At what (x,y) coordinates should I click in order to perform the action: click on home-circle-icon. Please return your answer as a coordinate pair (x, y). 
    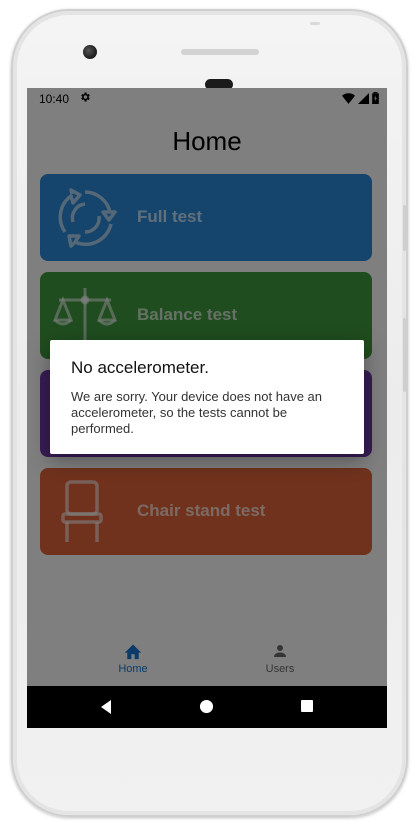
    Looking at the image, I should click on (206, 706).